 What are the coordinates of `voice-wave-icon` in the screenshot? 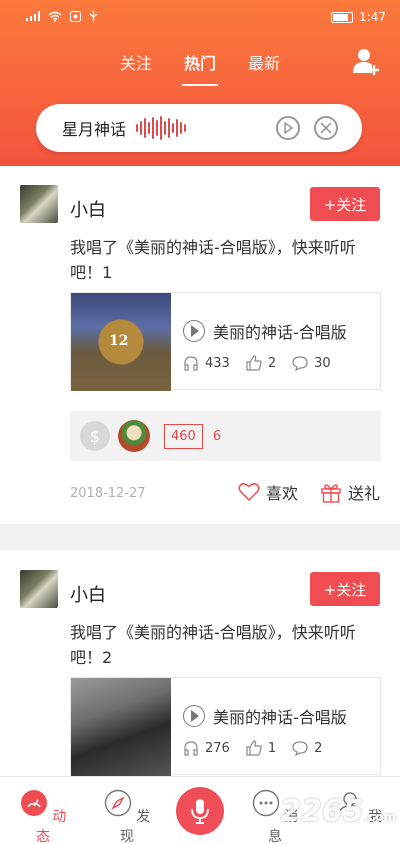 It's located at (161, 128).